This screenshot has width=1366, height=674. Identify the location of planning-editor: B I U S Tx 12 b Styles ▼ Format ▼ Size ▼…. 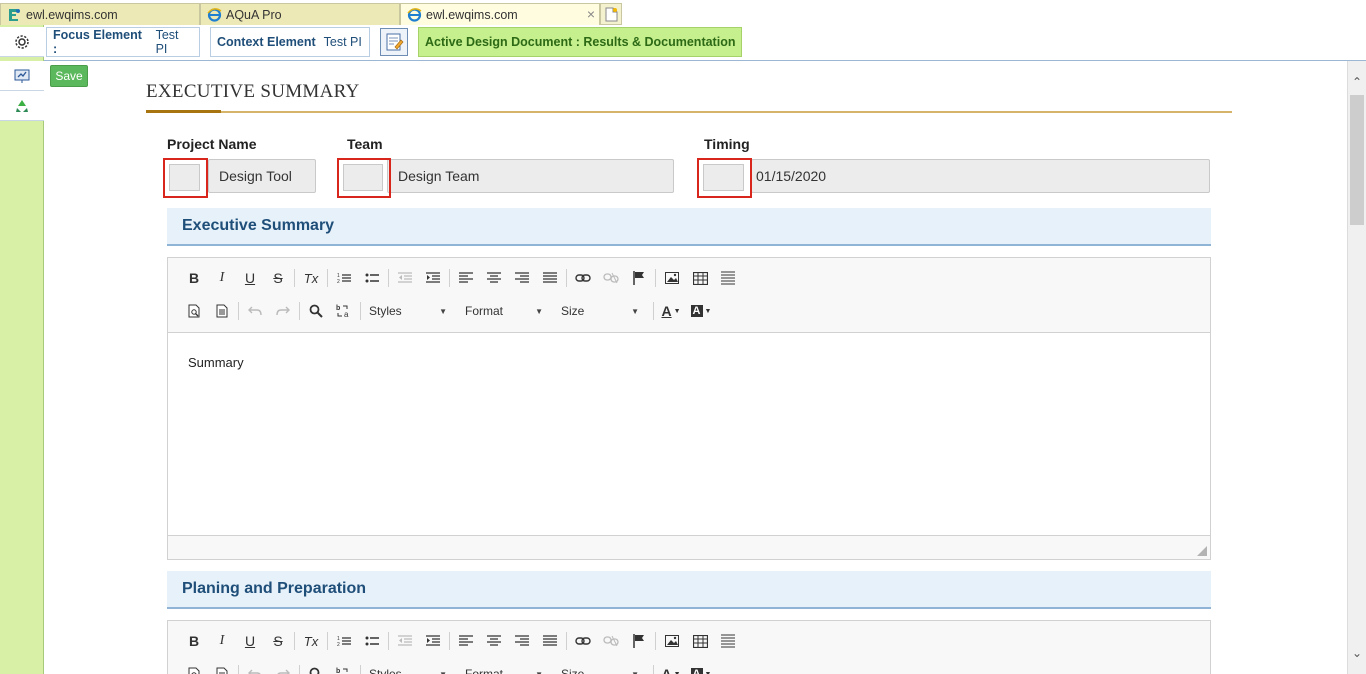
(689, 647).